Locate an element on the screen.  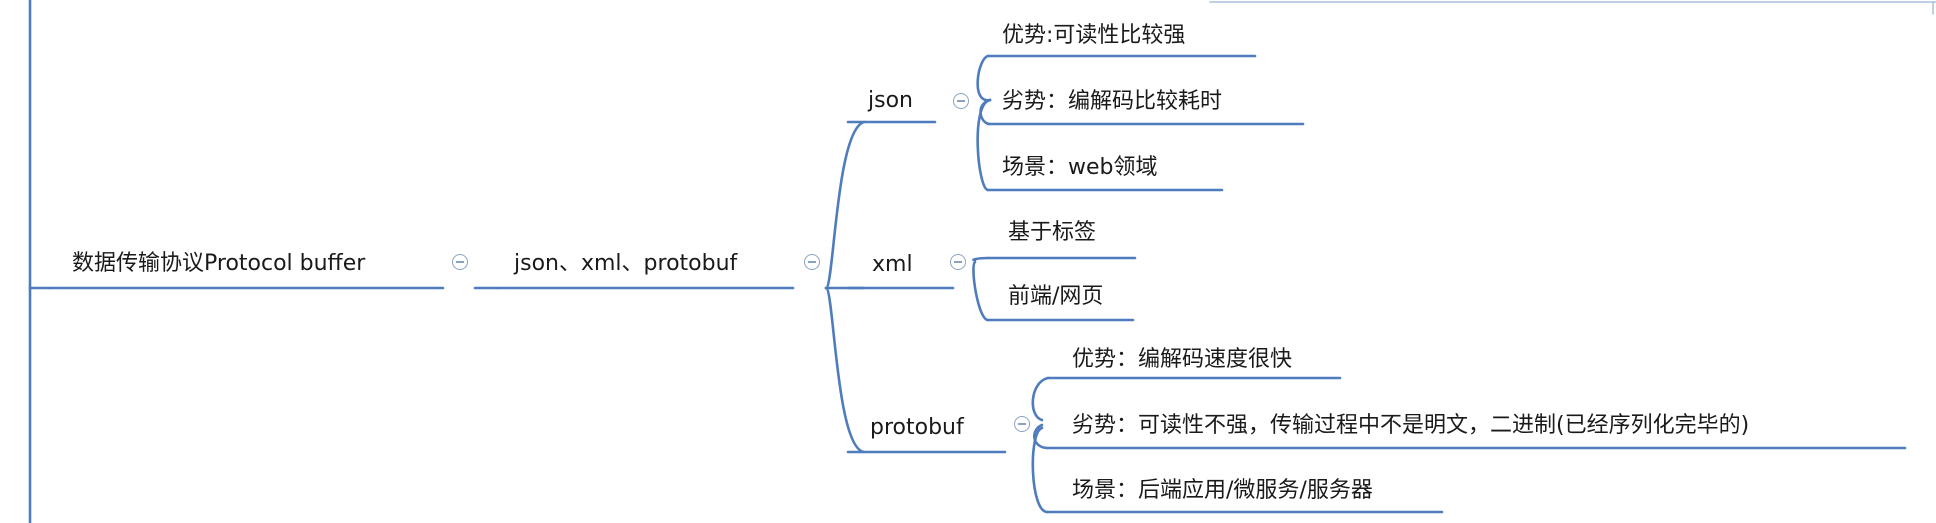
json-item-advantage: 优势:可读性比较强 is located at coordinates (1093, 36).